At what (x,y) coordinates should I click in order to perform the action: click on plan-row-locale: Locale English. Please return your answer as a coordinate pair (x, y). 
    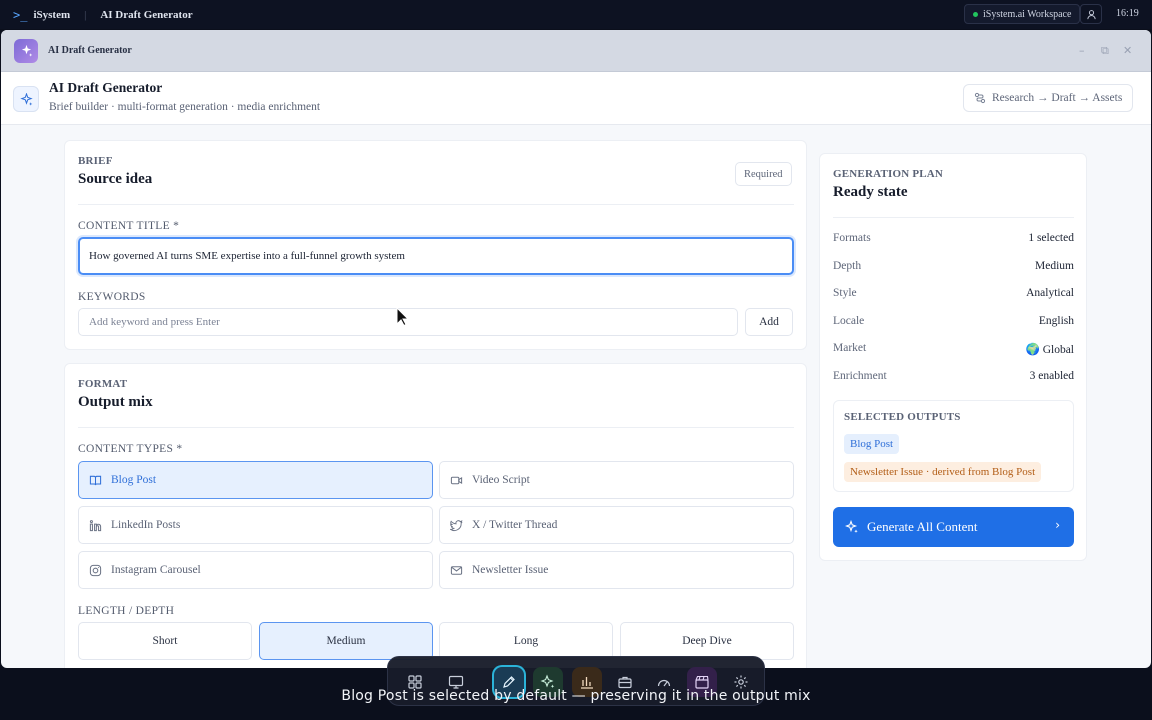
    Looking at the image, I should click on (953, 321).